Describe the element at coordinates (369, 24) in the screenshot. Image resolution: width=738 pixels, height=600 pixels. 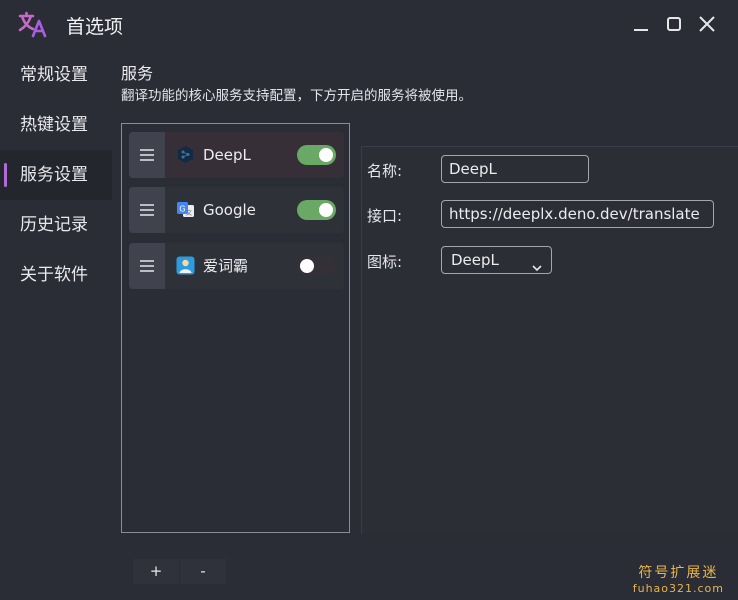
I see `title-bar: 首选项` at that location.